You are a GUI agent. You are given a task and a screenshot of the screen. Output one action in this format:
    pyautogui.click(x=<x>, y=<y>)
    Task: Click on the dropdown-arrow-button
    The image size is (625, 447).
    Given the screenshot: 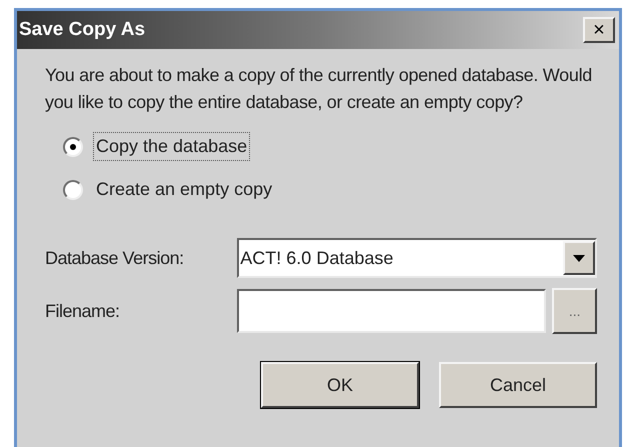 What is the action you would take?
    pyautogui.click(x=579, y=258)
    